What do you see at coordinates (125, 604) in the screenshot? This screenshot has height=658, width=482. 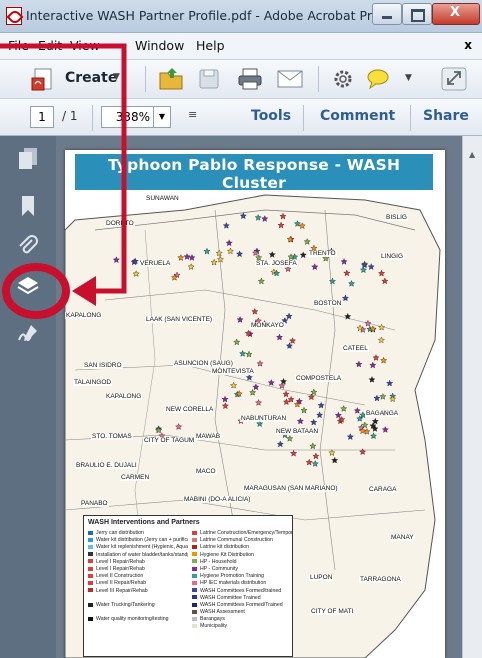 I see `legend-item-label: Water Trucking/Tankering` at bounding box center [125, 604].